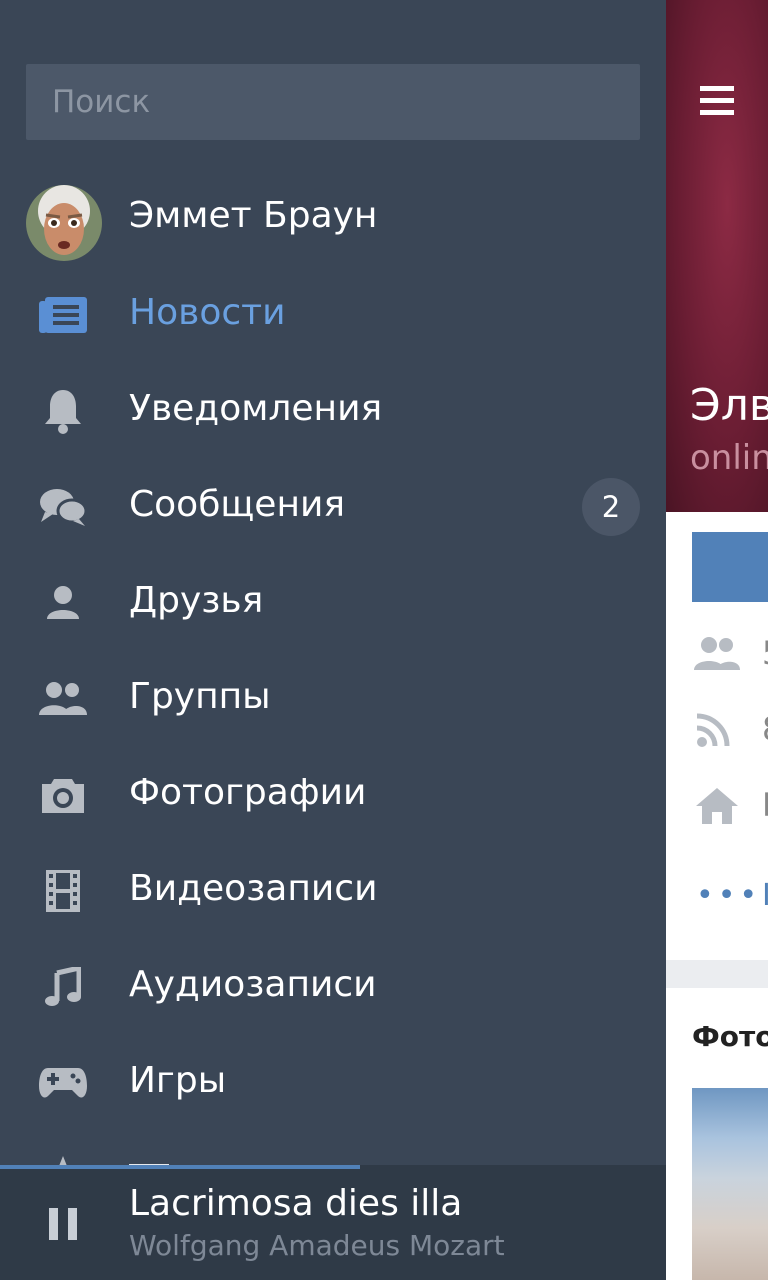  Describe the element at coordinates (63, 603) in the screenshot. I see `person-icon` at that location.